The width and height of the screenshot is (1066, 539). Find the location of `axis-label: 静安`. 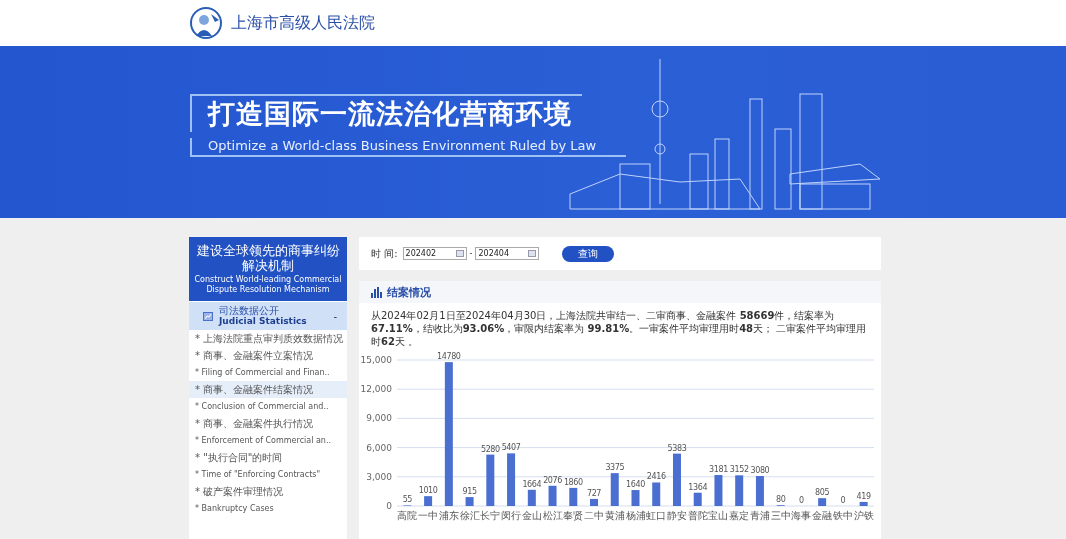

axis-label: 静安 is located at coordinates (677, 515).